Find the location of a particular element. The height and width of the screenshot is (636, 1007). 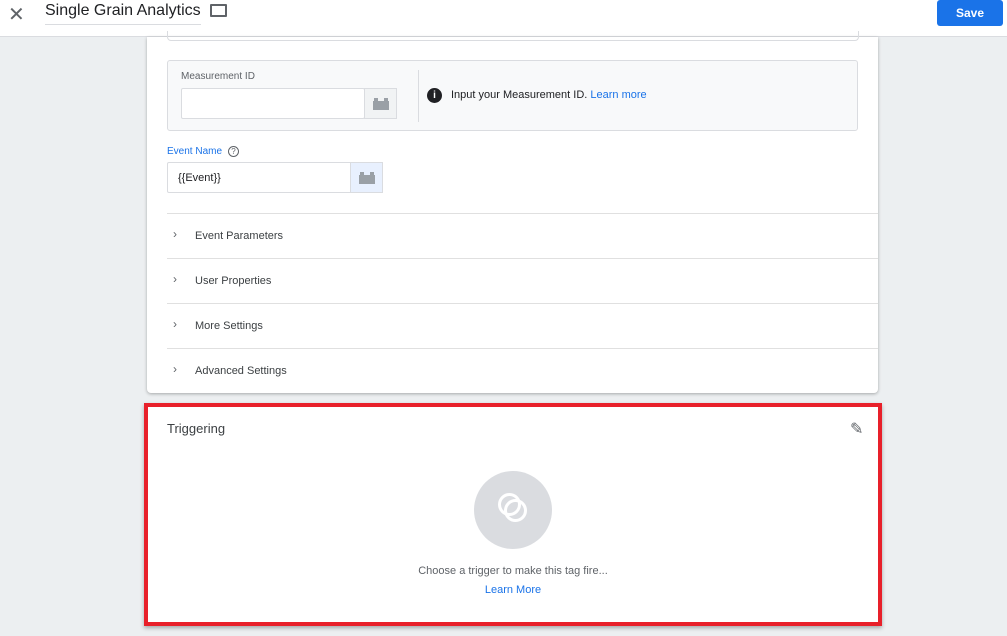

measurement-id-label: Measurement ID is located at coordinates (218, 76).